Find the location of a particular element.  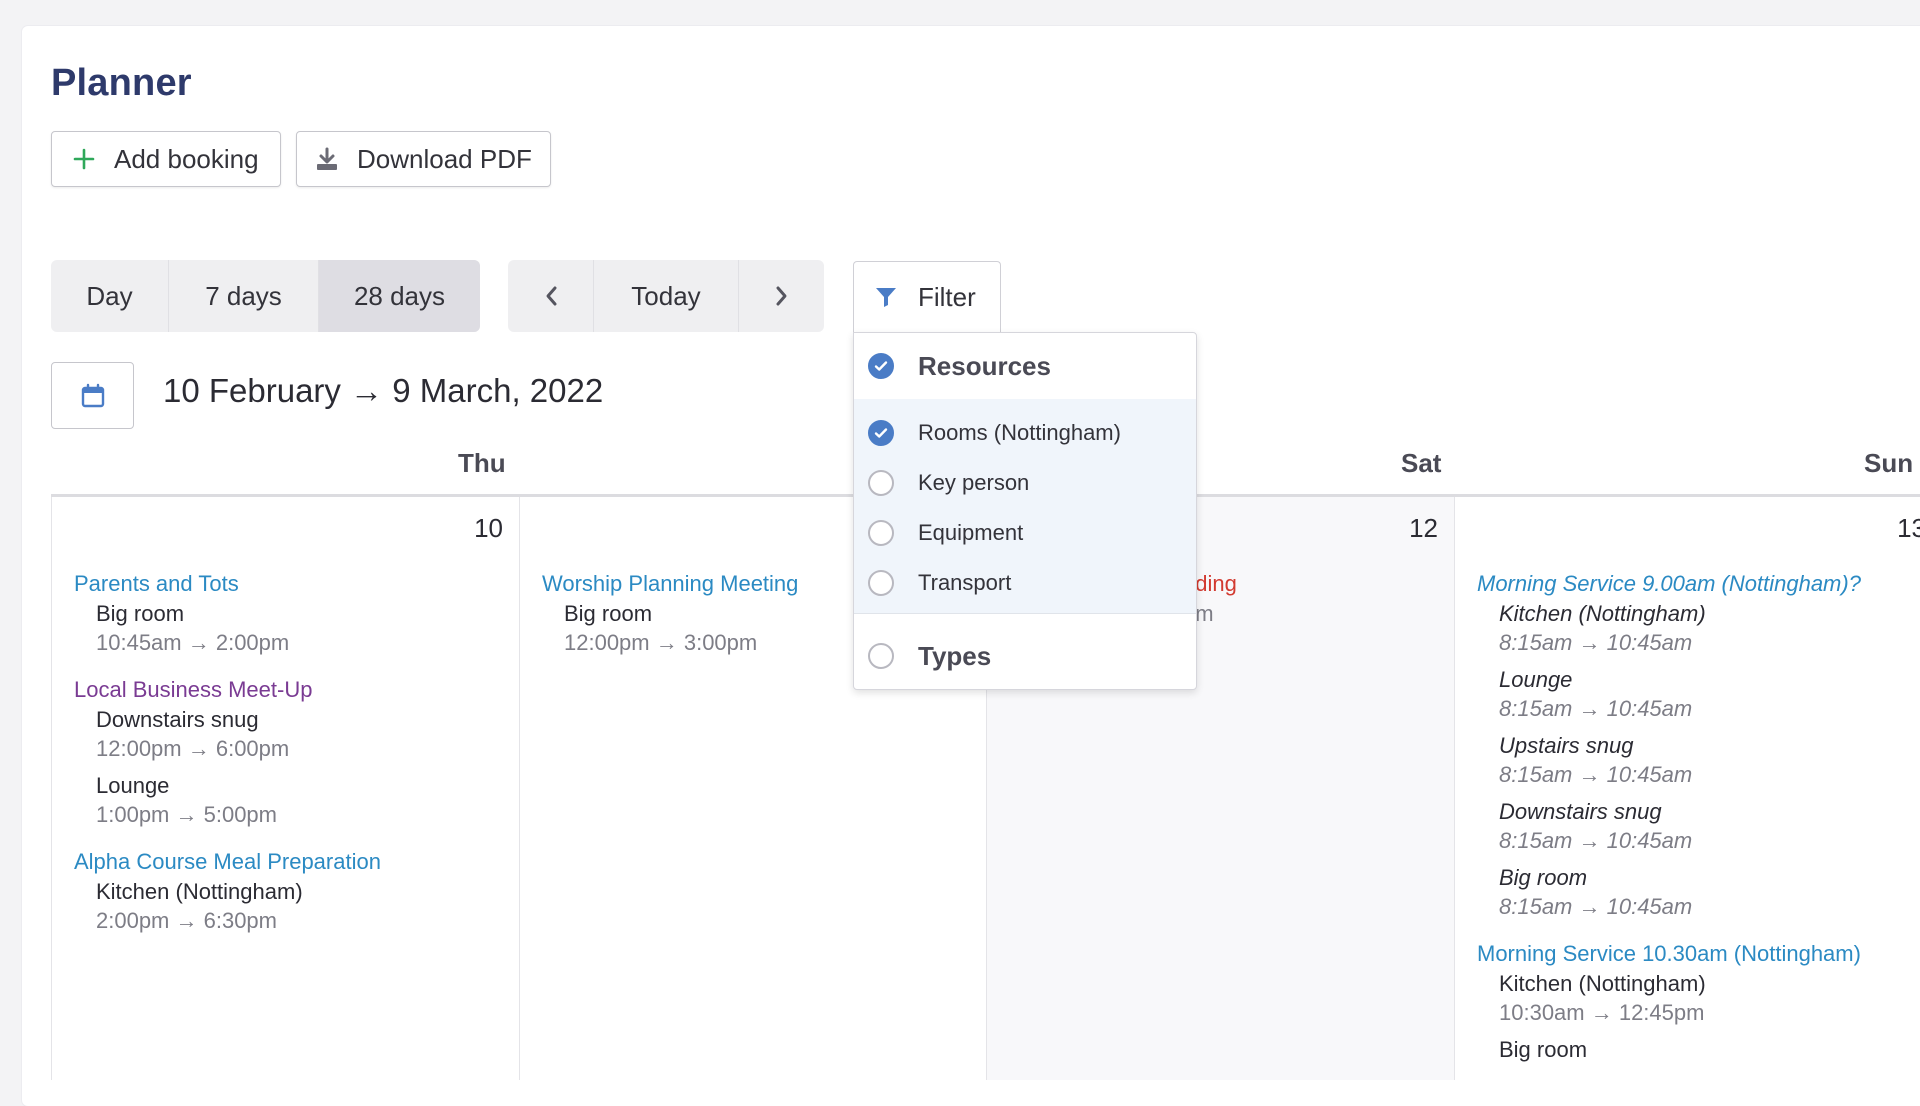

filter-group-label: Types is located at coordinates (955, 655).